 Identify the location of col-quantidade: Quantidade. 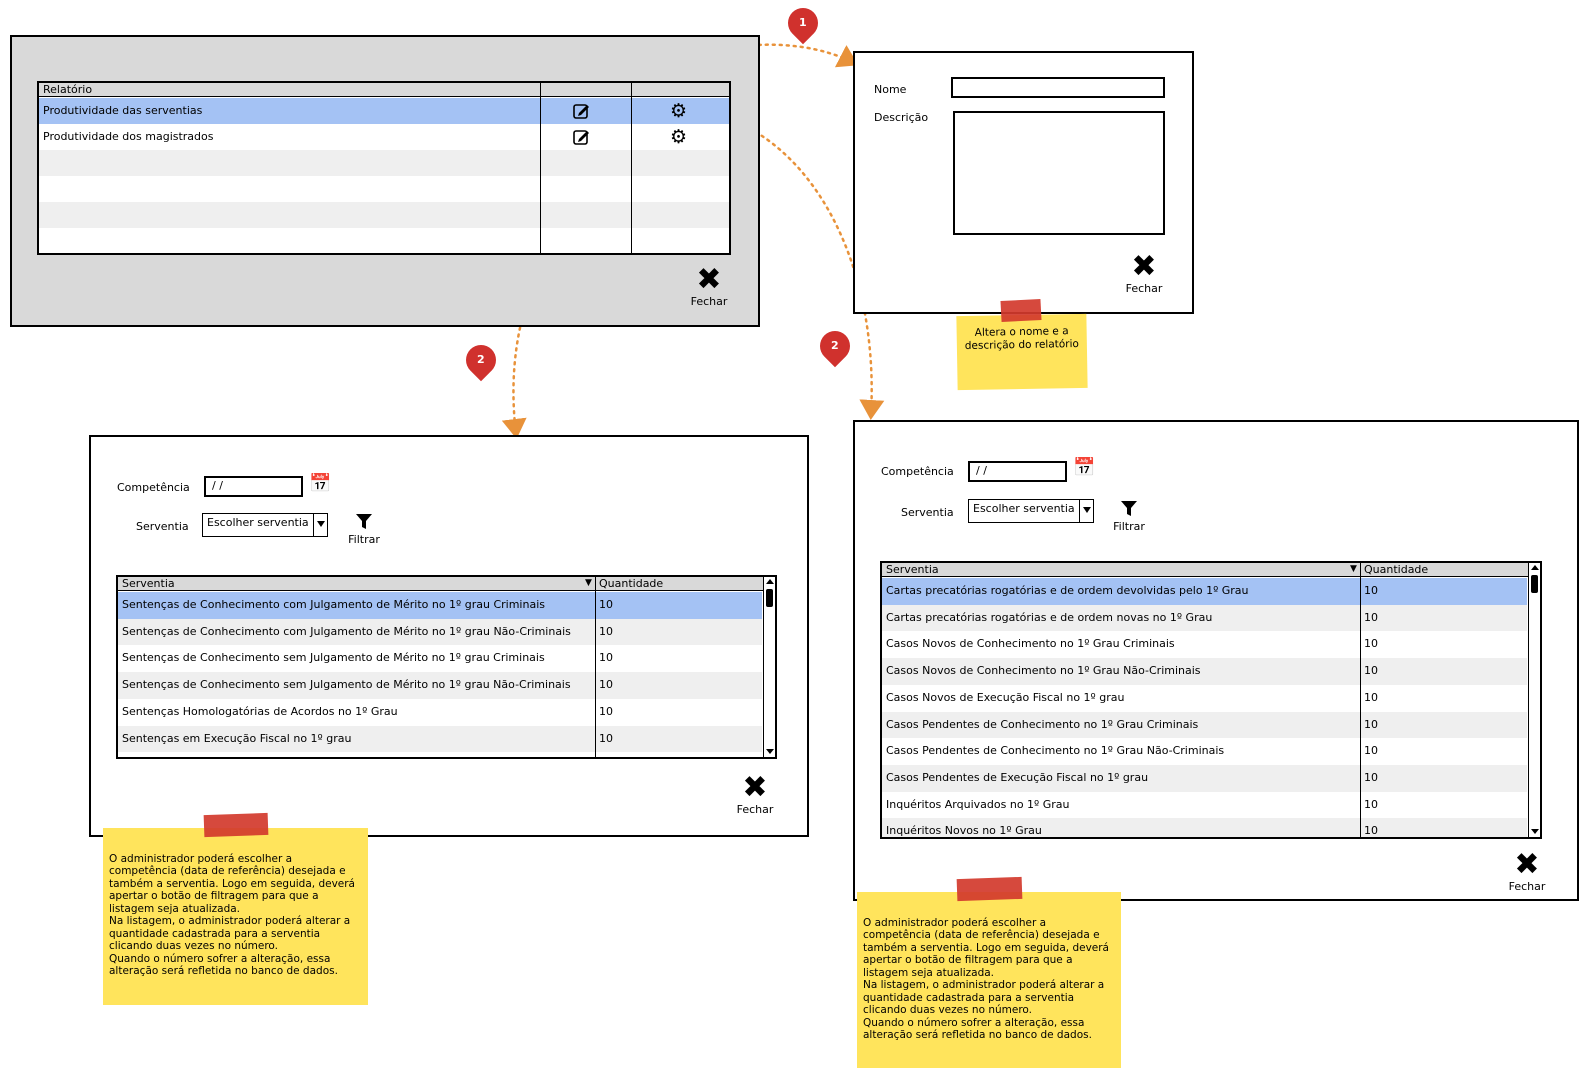
(631, 583).